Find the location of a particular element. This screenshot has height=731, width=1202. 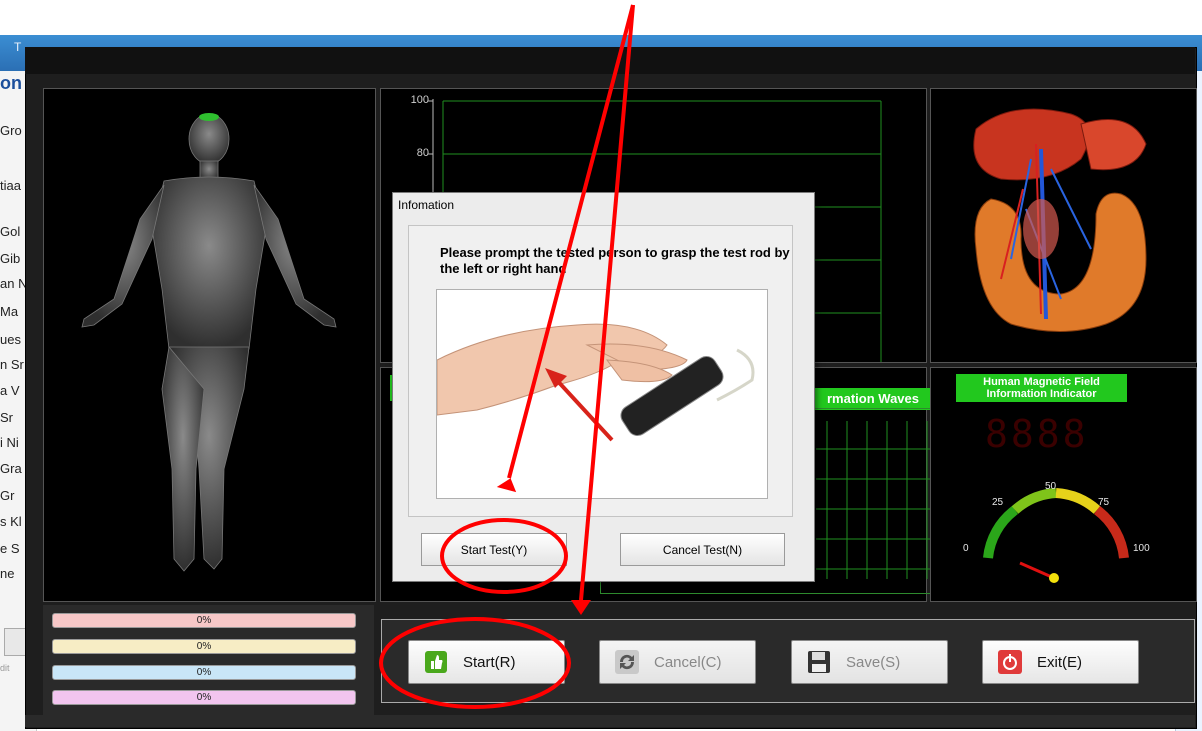

progress-bar-4: 0% is located at coordinates (204, 697).